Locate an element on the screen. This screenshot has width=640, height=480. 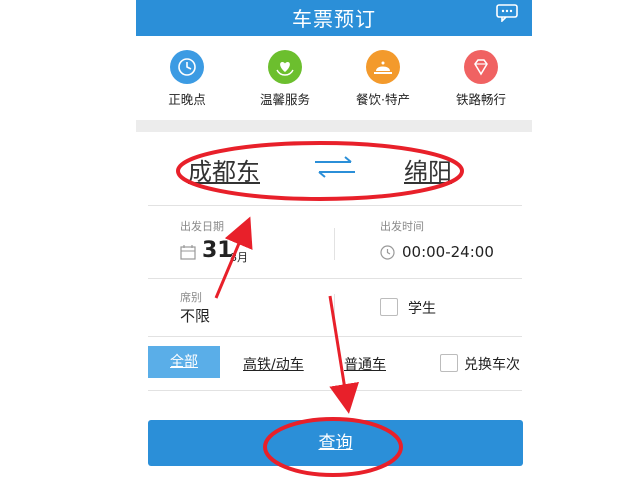
service-label: 正晚点 is located at coordinates (187, 99).